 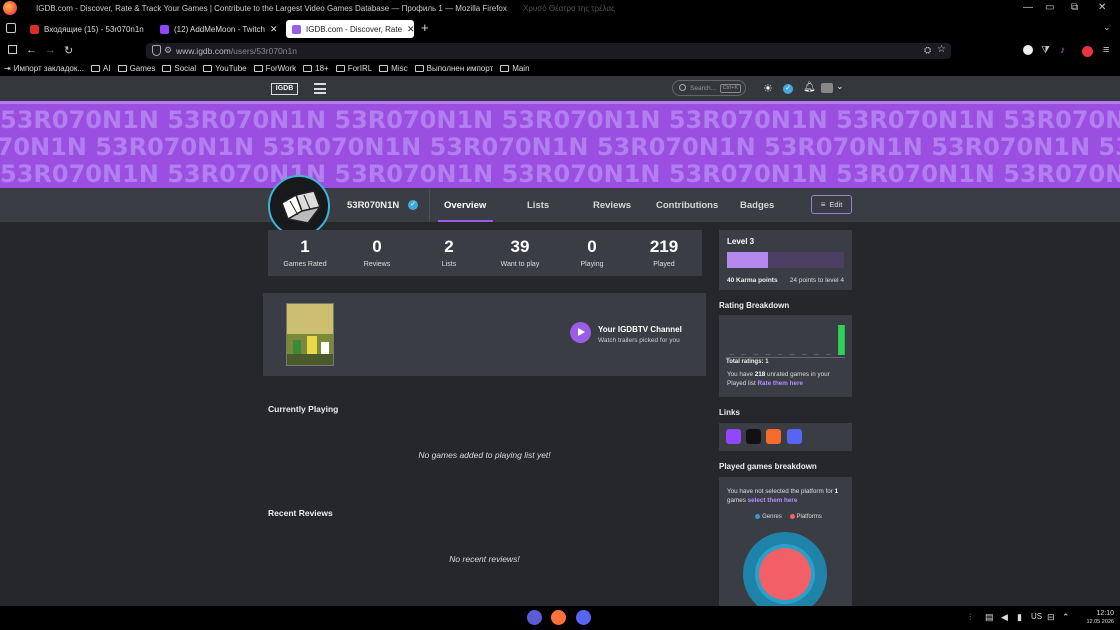 What do you see at coordinates (1028, 7) in the screenshot?
I see `minimize-icon: —` at bounding box center [1028, 7].